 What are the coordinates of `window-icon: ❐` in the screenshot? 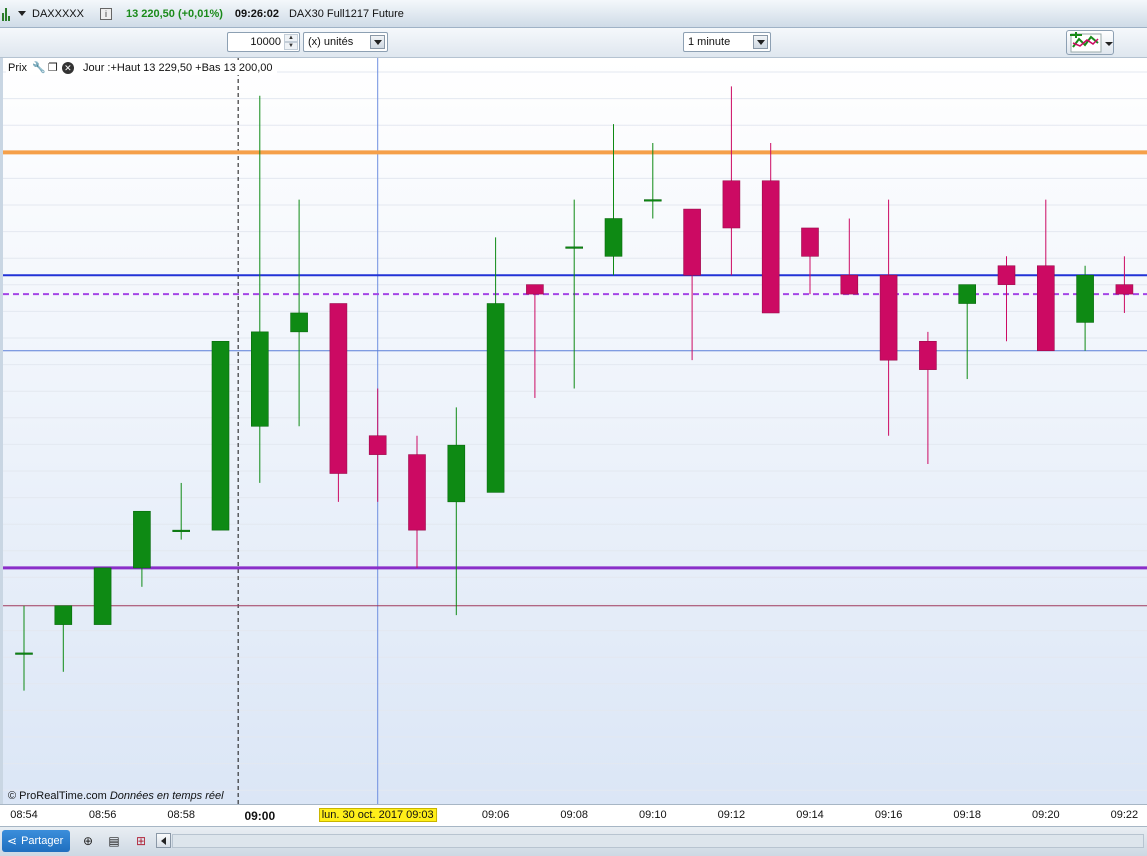 It's located at (53, 68).